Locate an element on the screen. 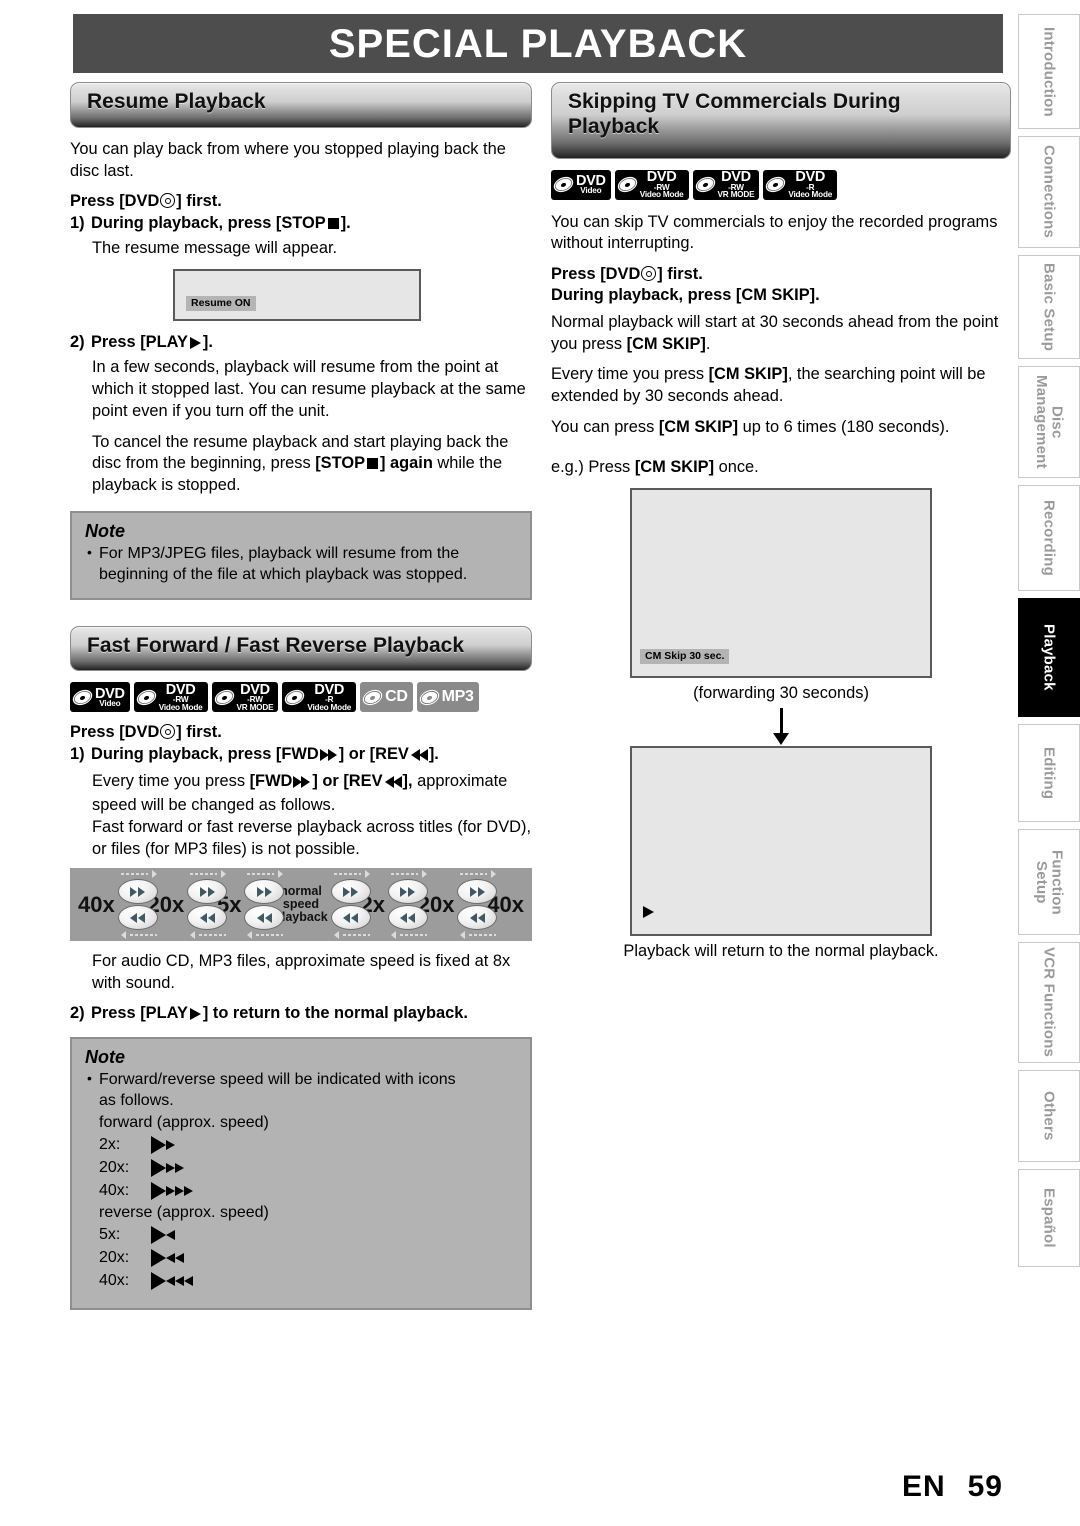  sidebar-tab-basic-setup: Basic Setup is located at coordinates (1049, 307).